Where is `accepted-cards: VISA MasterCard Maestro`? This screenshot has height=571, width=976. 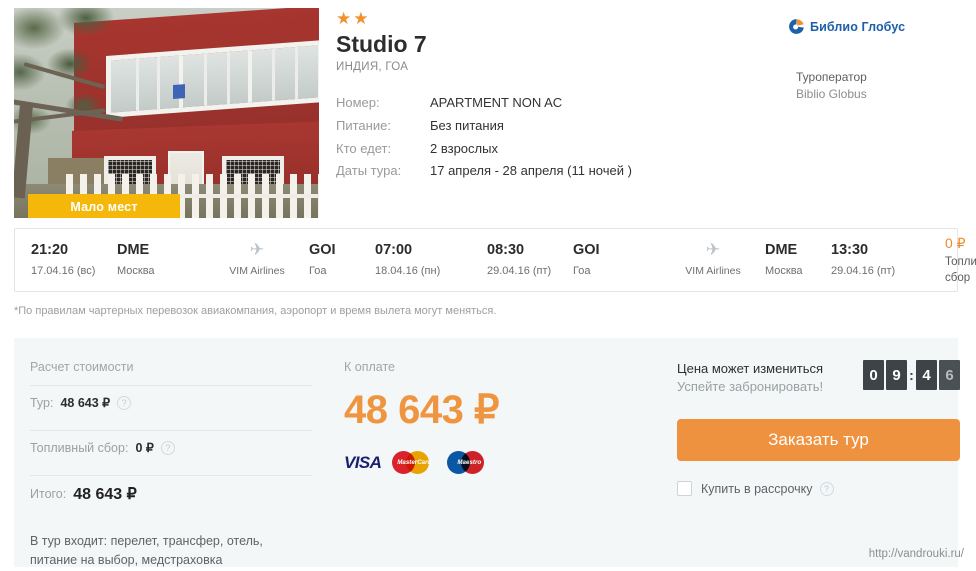 accepted-cards: VISA MasterCard Maestro is located at coordinates (494, 462).